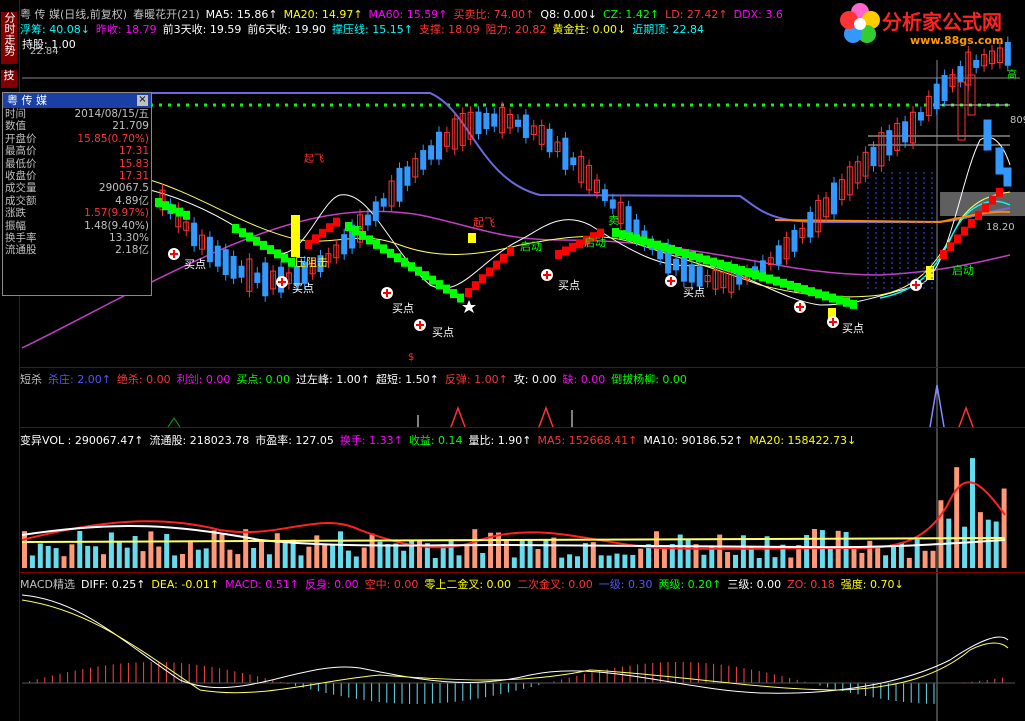 The image size is (1025, 721). Describe the element at coordinates (203, 379) in the screenshot. I see `signal-indicator: 利剑: 0.00` at that location.